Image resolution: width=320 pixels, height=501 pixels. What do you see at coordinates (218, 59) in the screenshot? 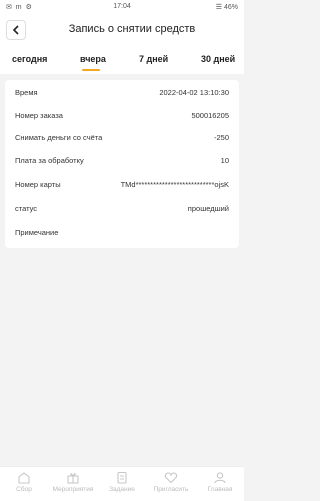
I see `tab-30-days: 30 дней` at bounding box center [218, 59].